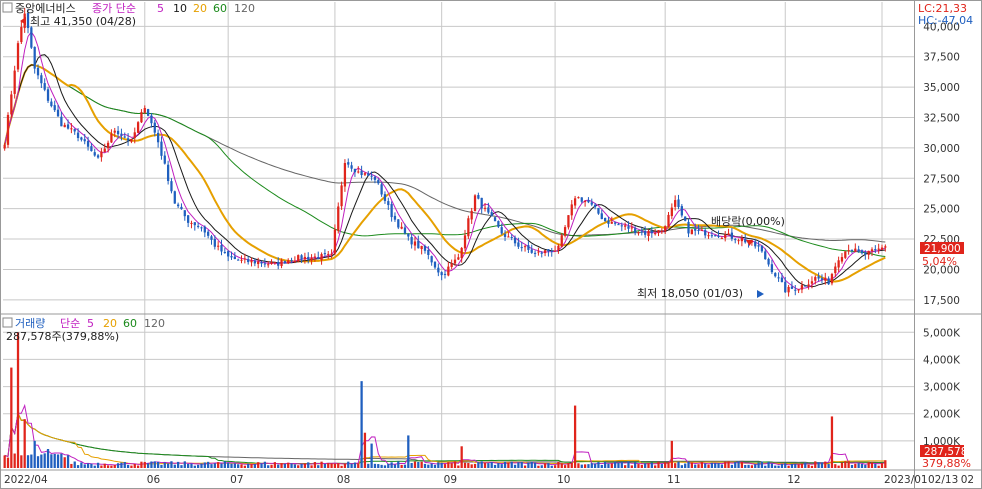 Image resolution: width=982 pixels, height=489 pixels. Describe the element at coordinates (563, 480) in the screenshot. I see `date-tick-label: 10` at that location.